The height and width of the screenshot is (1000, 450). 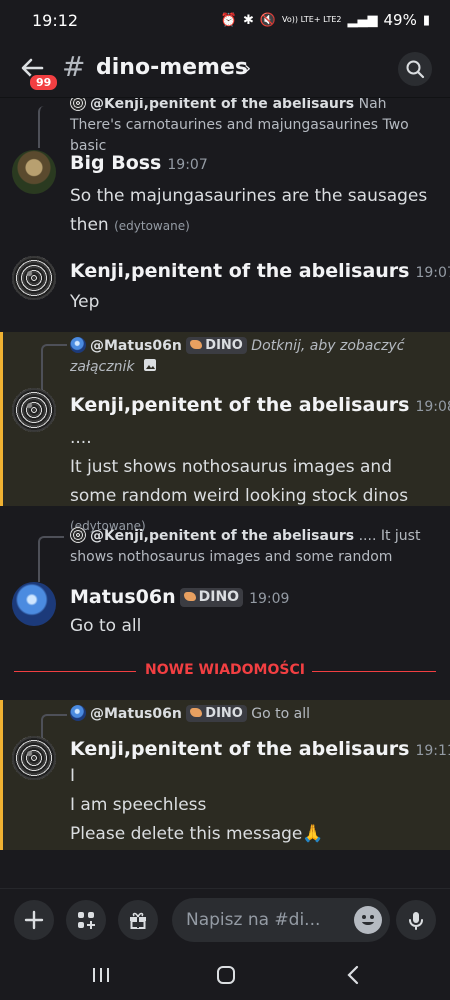 I want to click on composer, so click(x=225, y=919).